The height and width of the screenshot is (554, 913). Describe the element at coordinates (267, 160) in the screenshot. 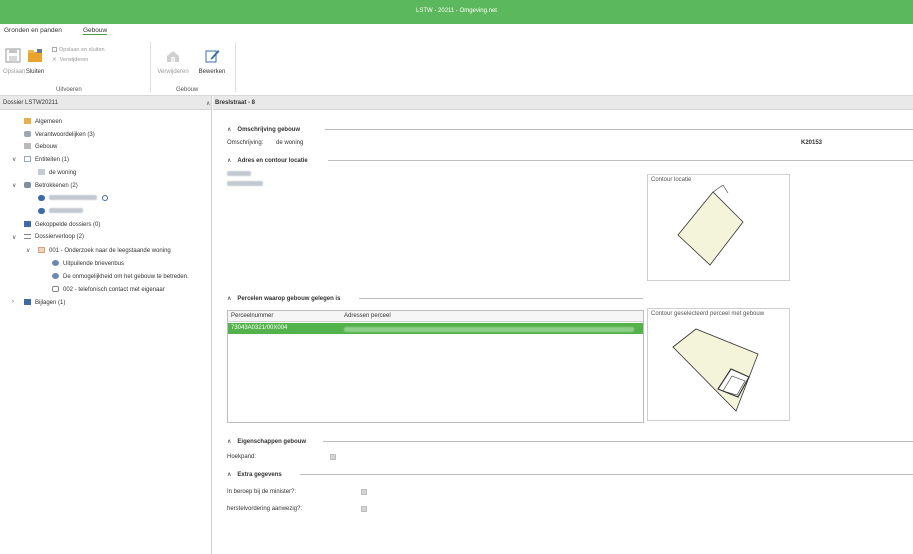

I see `section-address: ∧ Adres en contour locatie` at that location.